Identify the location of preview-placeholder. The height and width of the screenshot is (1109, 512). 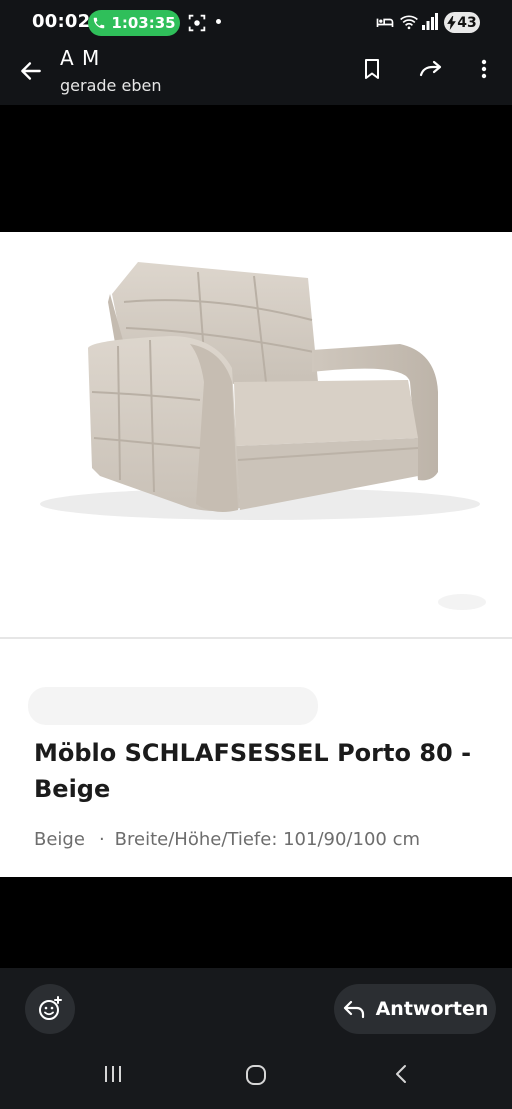
(173, 706).